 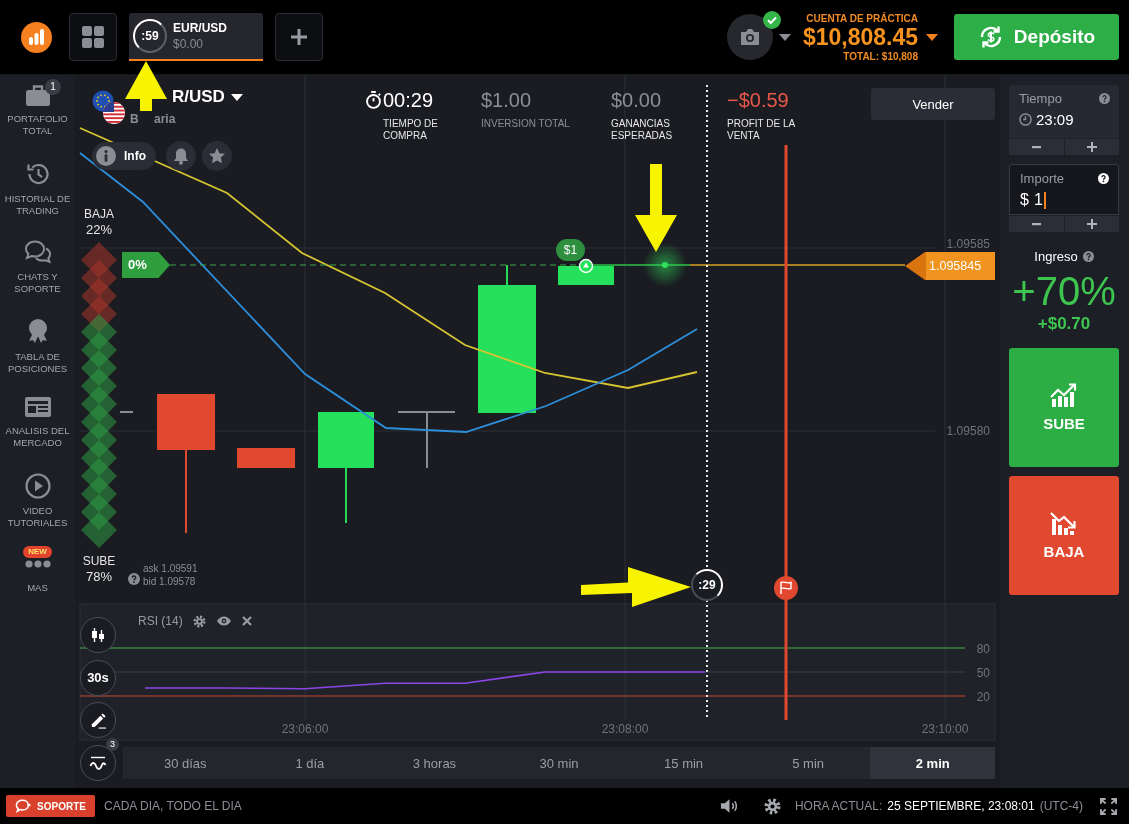 I want to click on axis-label: 50, so click(x=983, y=672).